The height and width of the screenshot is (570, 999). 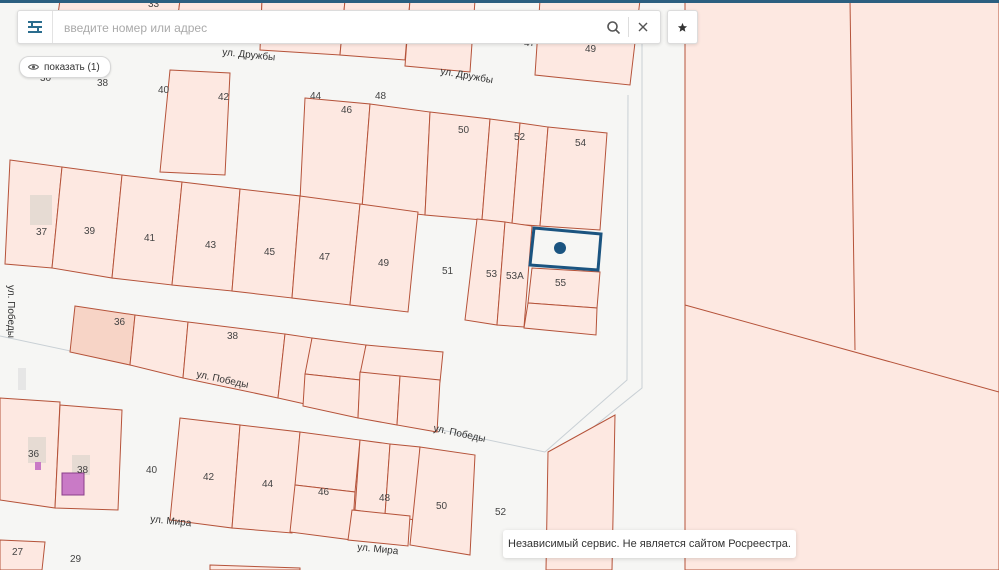 I want to click on parcel-number: 54, so click(x=581, y=143).